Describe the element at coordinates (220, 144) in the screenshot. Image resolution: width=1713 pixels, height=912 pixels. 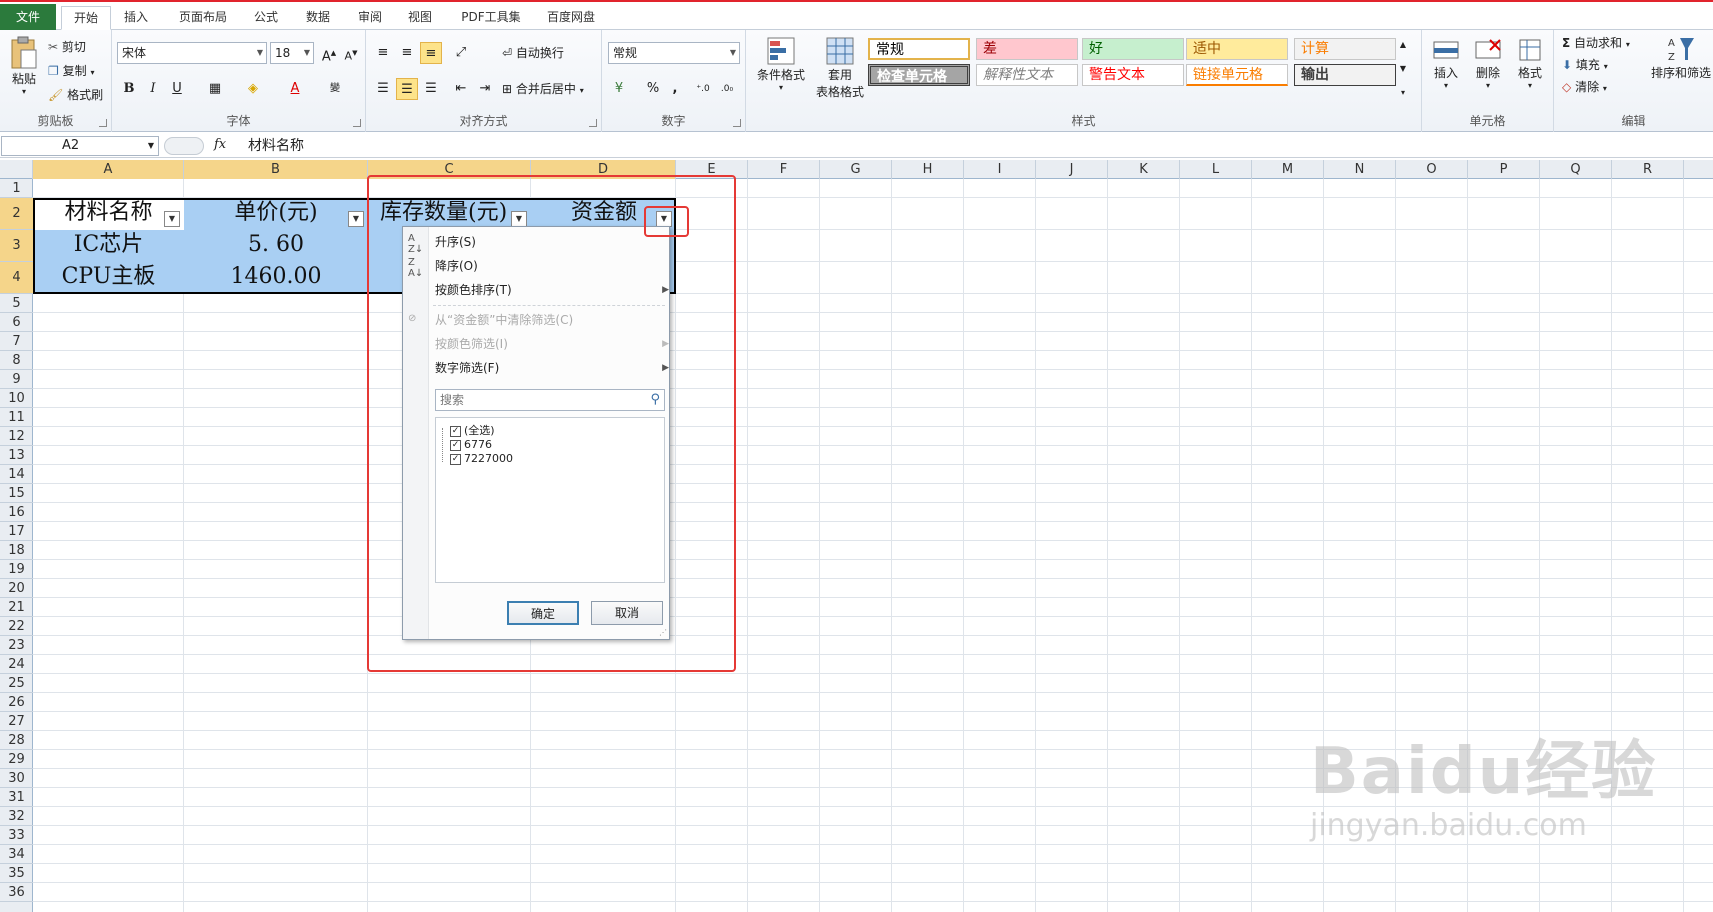
I see `insert-function-icon: fx` at that location.